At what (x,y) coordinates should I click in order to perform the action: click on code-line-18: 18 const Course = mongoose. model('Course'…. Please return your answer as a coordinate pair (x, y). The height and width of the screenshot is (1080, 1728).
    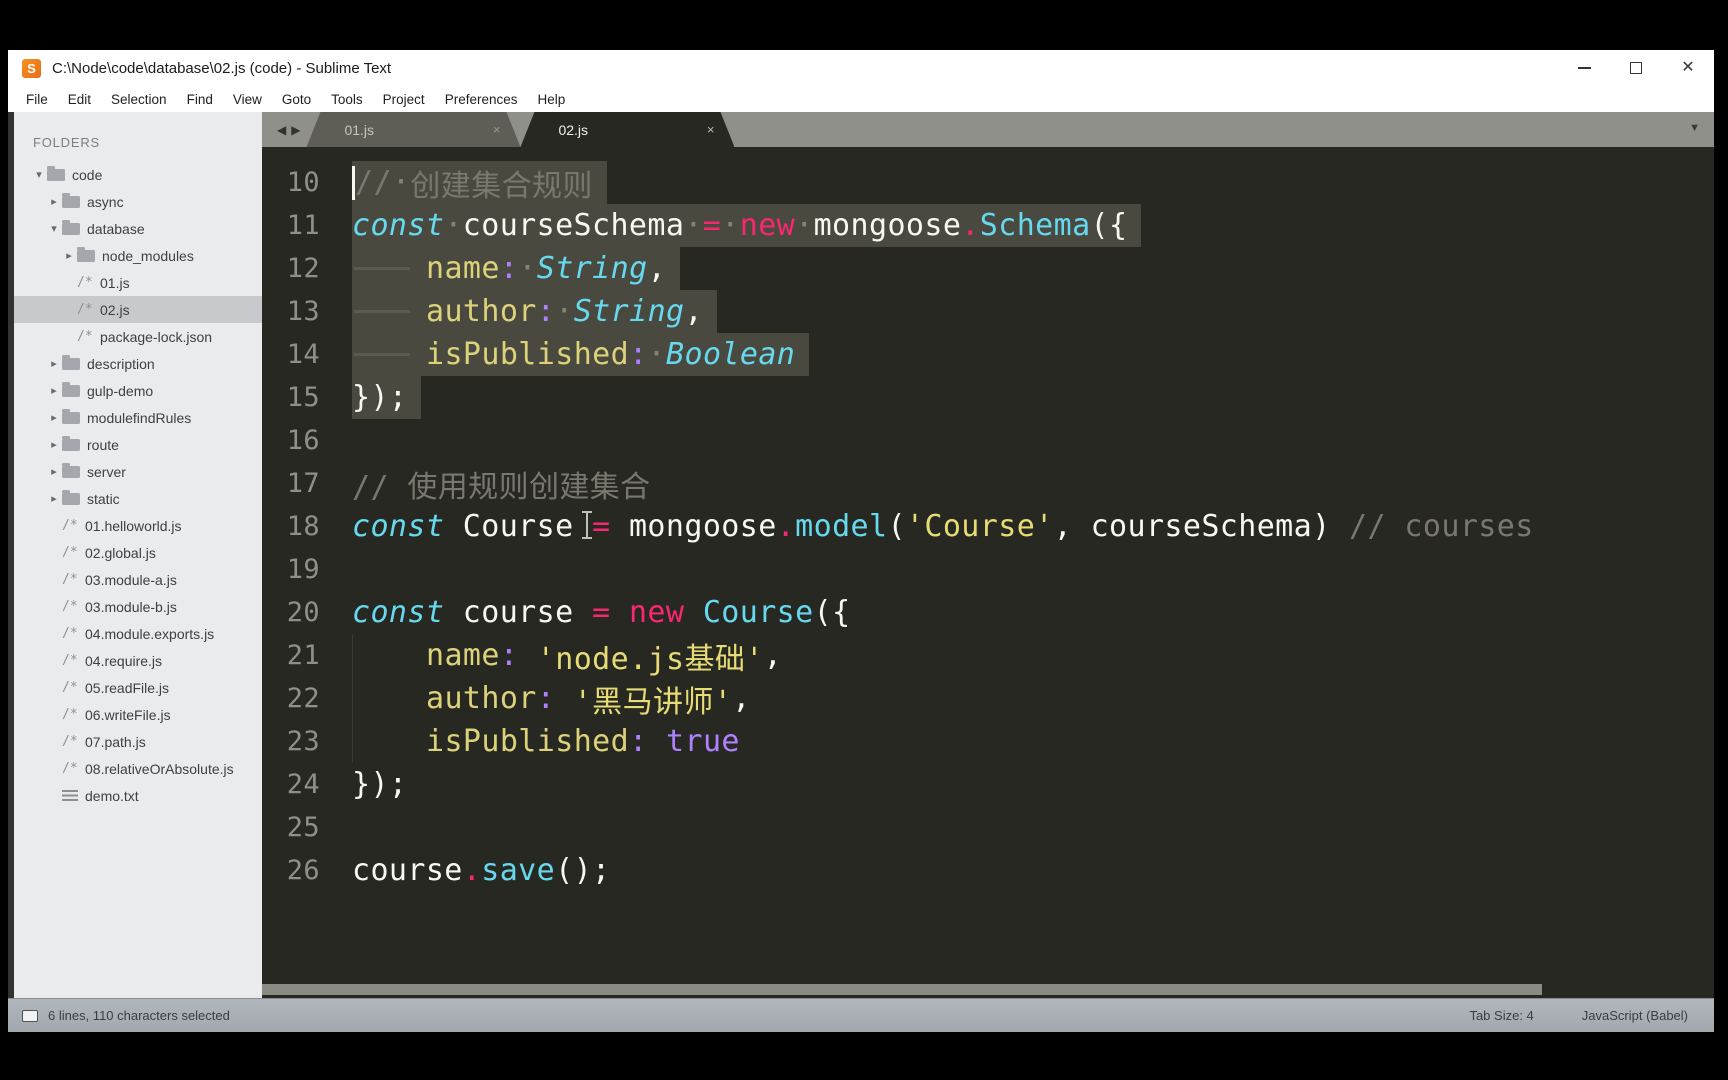
    Looking at the image, I should click on (988, 526).